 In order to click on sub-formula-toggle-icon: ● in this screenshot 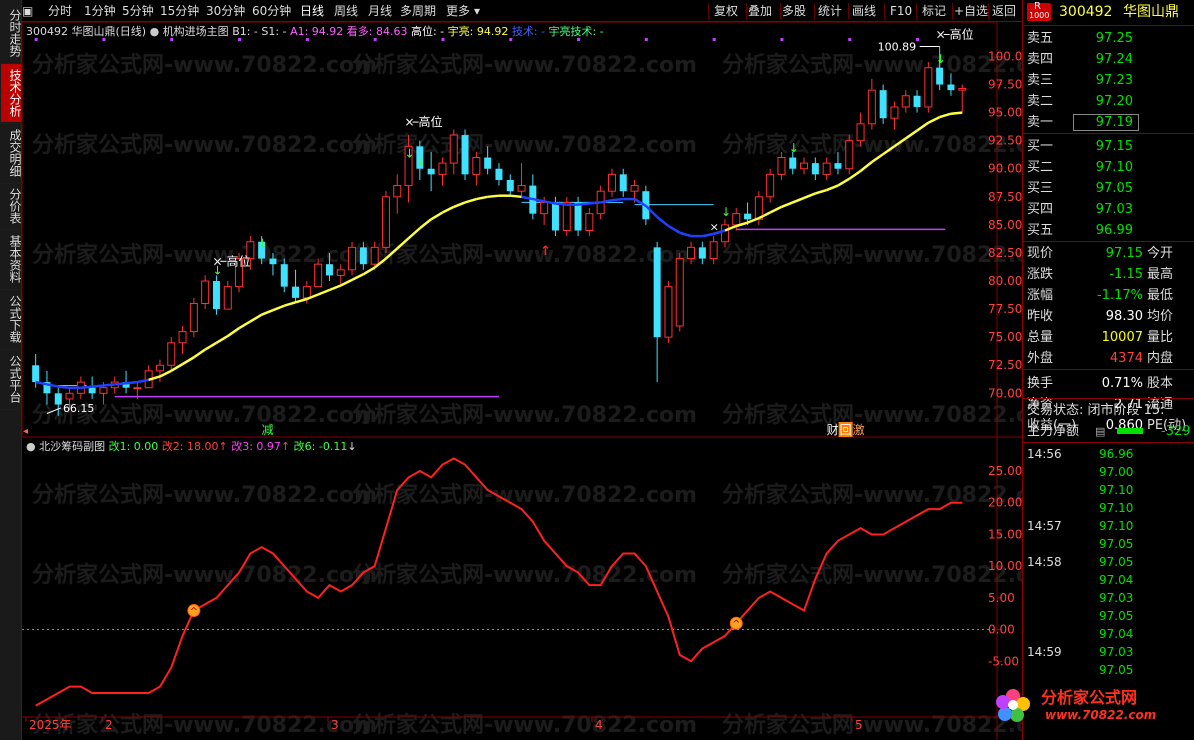, I will do `click(31, 446)`.